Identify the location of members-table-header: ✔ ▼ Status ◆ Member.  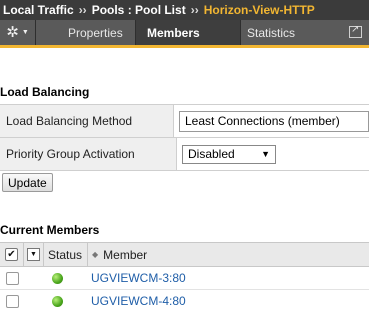
(184, 254).